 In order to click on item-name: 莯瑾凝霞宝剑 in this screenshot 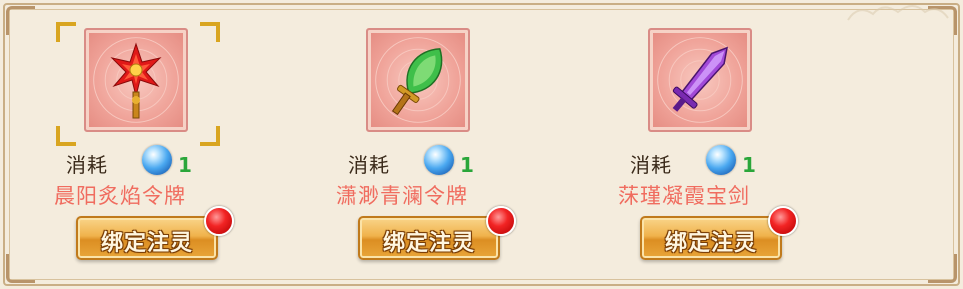, I will do `click(684, 196)`.